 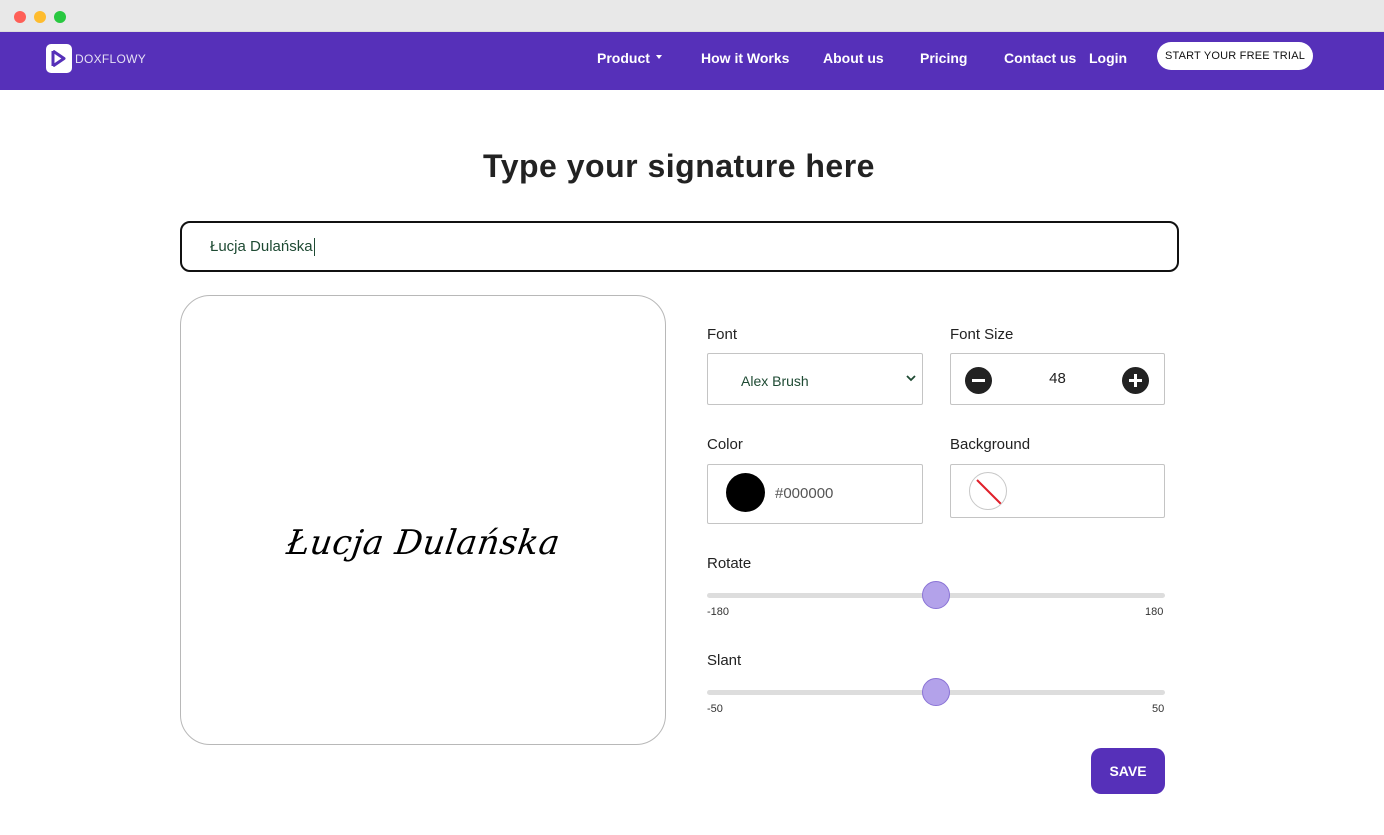 I want to click on rotate-slider-thumb, so click(x=936, y=595).